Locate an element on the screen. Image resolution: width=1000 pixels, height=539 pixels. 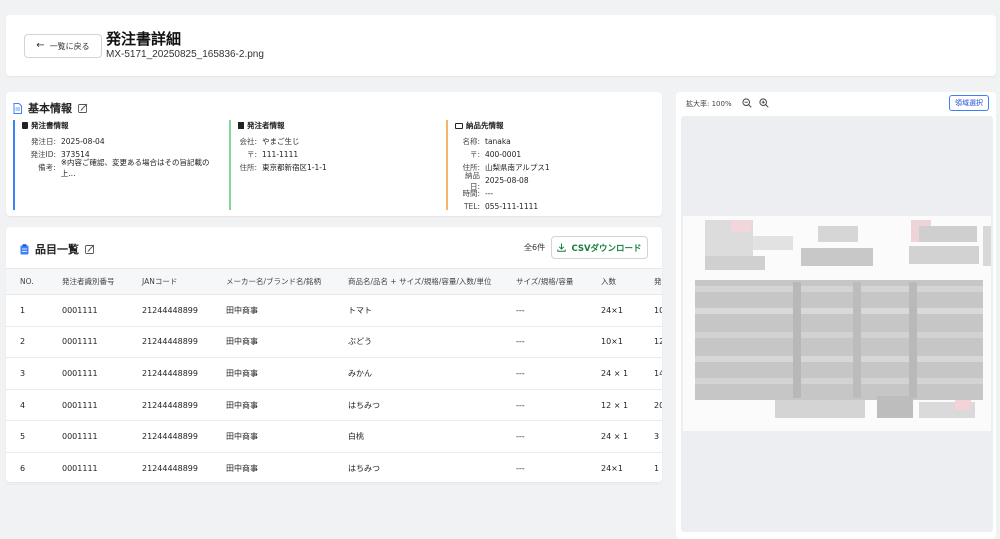
zoom-in-icon is located at coordinates (764, 103).